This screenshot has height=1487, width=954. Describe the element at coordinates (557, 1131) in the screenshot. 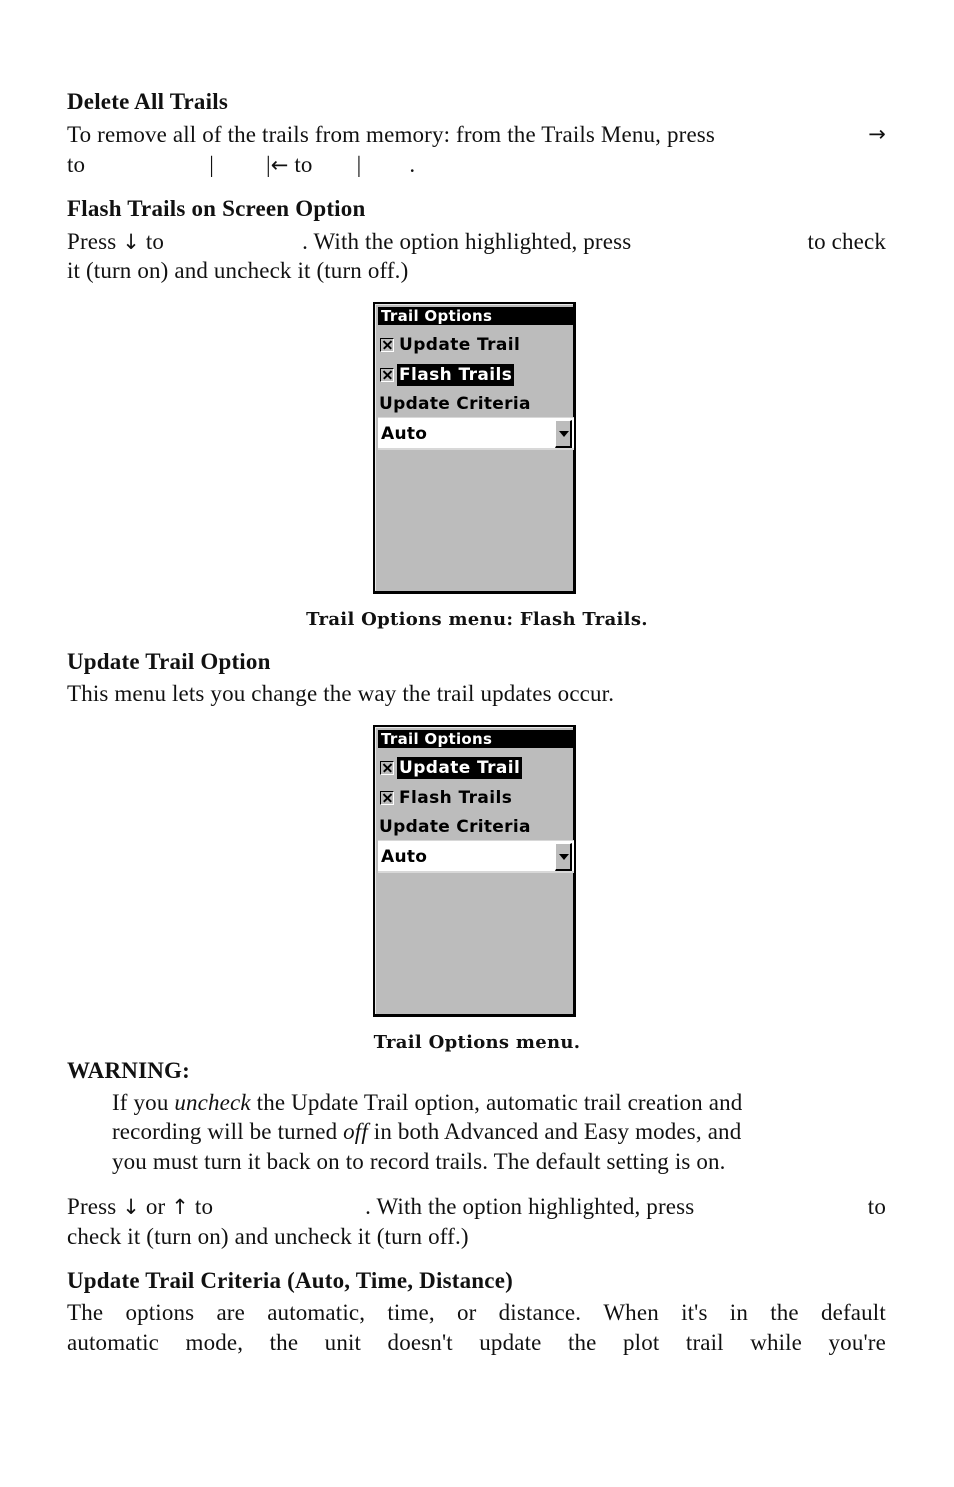

I see `text: in both Advanced and Easy modes, and` at that location.